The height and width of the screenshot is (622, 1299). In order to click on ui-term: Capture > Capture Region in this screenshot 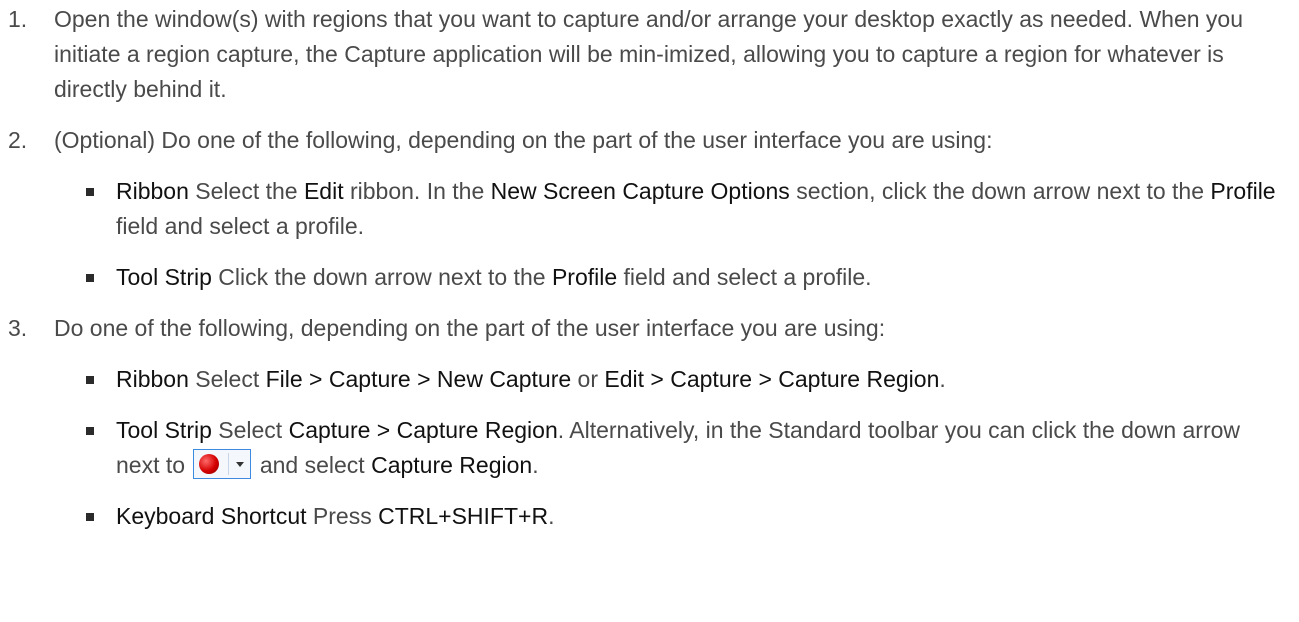, I will do `click(423, 430)`.